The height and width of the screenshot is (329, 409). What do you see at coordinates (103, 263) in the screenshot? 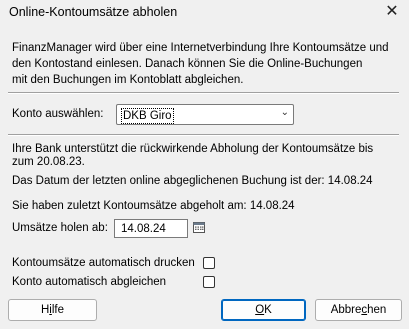
I see `auto-print-label: Kontoumsätze automatisch drucken` at bounding box center [103, 263].